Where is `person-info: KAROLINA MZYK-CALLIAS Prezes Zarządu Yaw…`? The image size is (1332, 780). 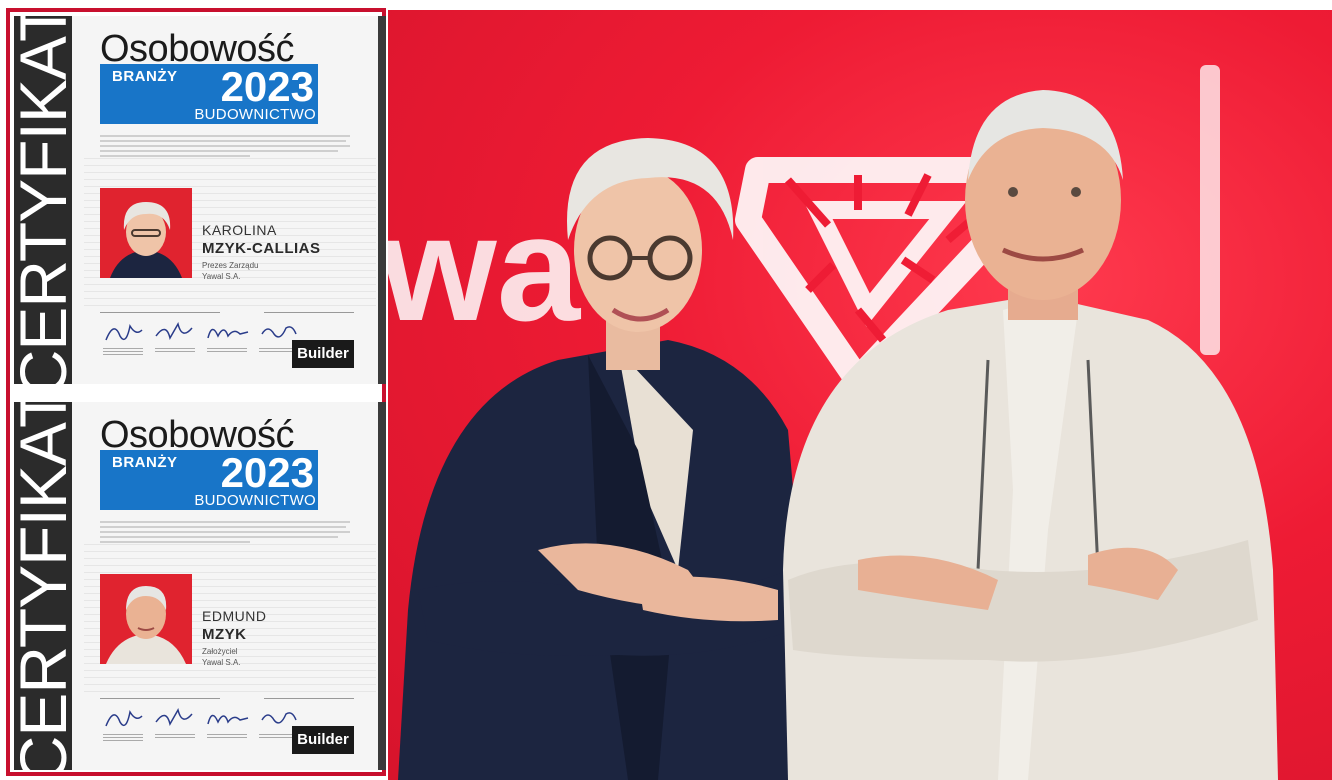 person-info: KAROLINA MZYK-CALLIAS Prezes Zarządu Yaw… is located at coordinates (261, 251).